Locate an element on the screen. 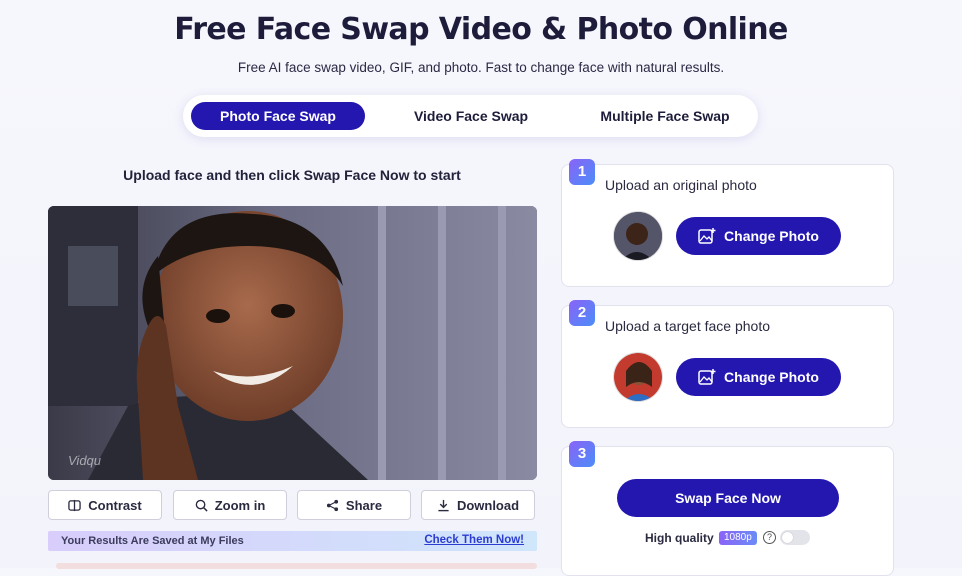  swap-face-now-button: Swap Face Now is located at coordinates (728, 498).